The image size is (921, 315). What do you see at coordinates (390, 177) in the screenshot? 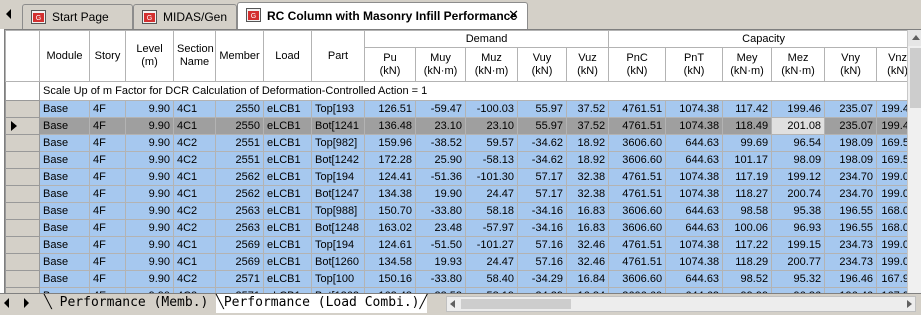
I see `cell-pu: 124.41` at bounding box center [390, 177].